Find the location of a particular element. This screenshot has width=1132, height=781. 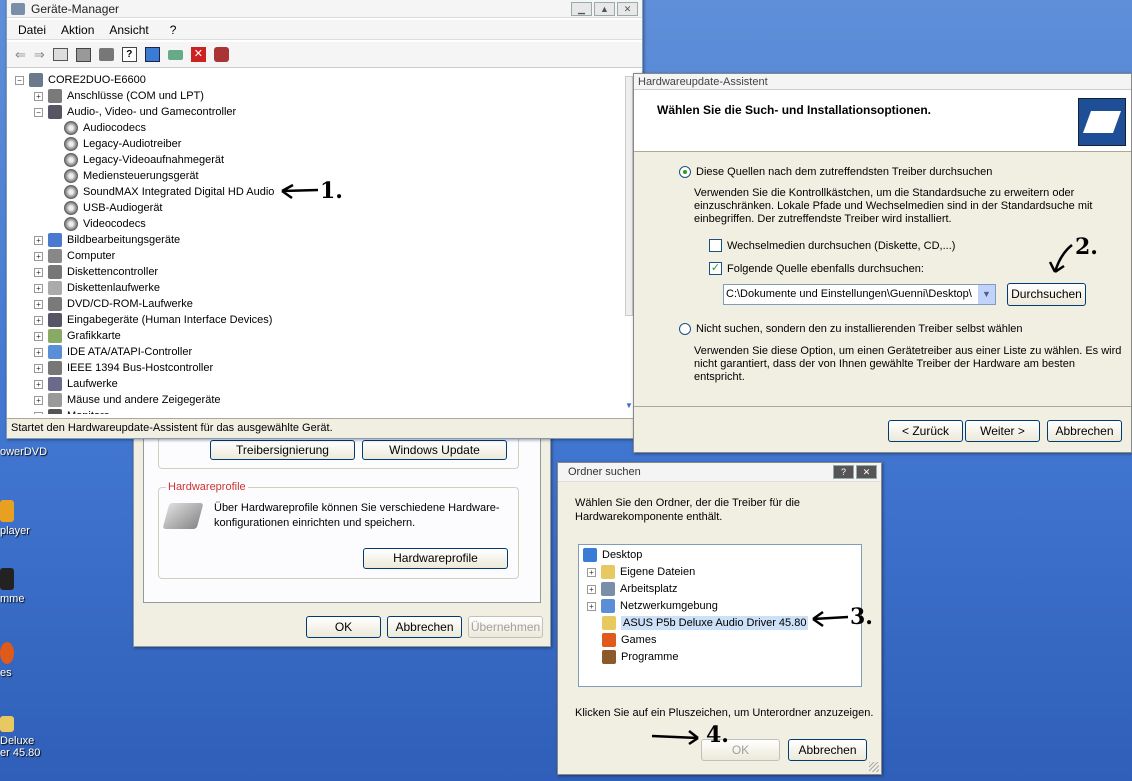

folder-tree-item: + Arbeitsplatz is located at coordinates (632, 589).